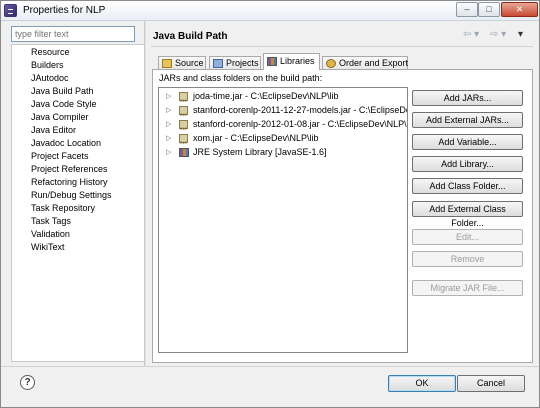 The image size is (540, 408). What do you see at coordinates (50, 52) in the screenshot?
I see `nav-item-resource: Resource` at bounding box center [50, 52].